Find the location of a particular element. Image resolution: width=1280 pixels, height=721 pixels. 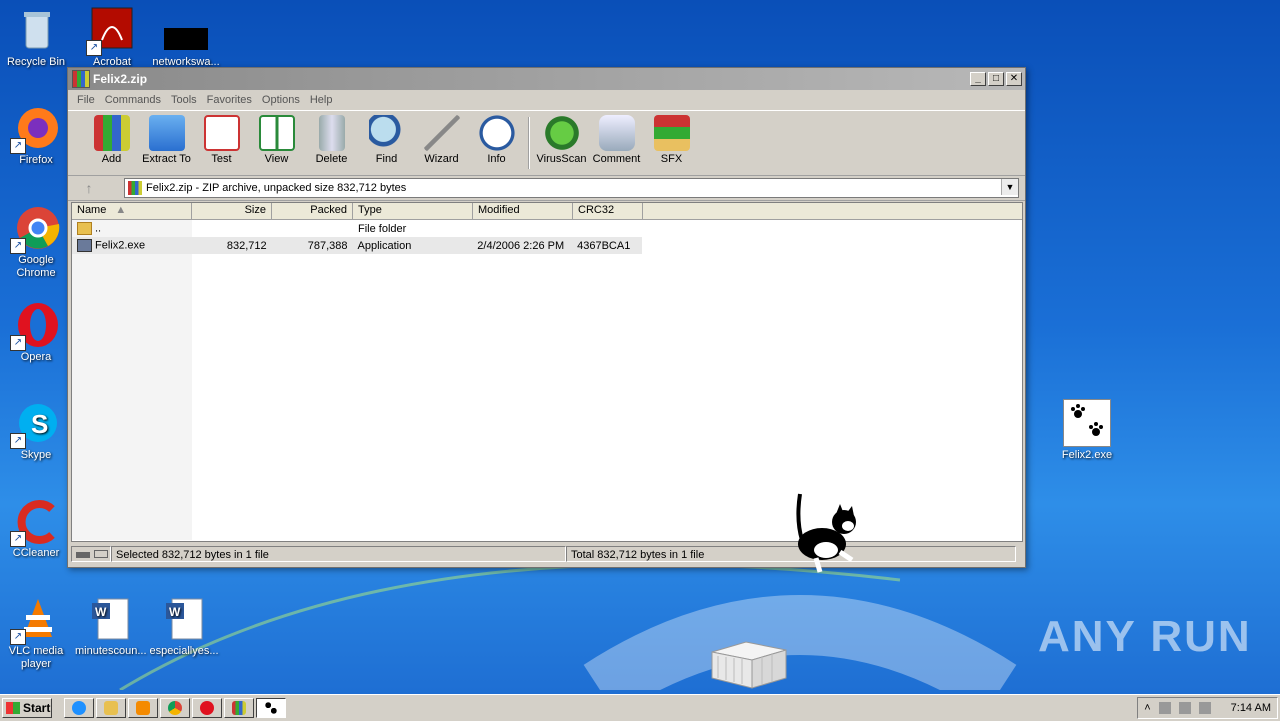

firefox-icon: ↗ is located at coordinates (35, 129).